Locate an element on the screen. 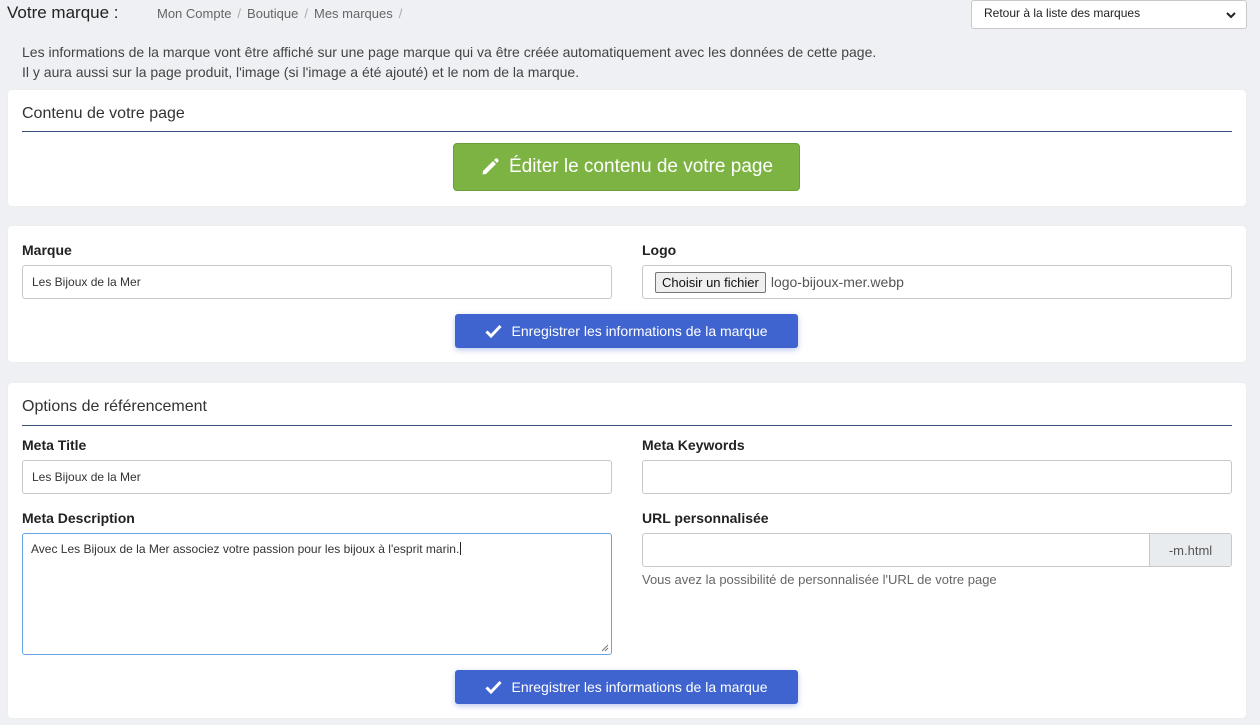 This screenshot has width=1260, height=725. breadcrumb-item-mes-marques: Mes marques is located at coordinates (353, 13).